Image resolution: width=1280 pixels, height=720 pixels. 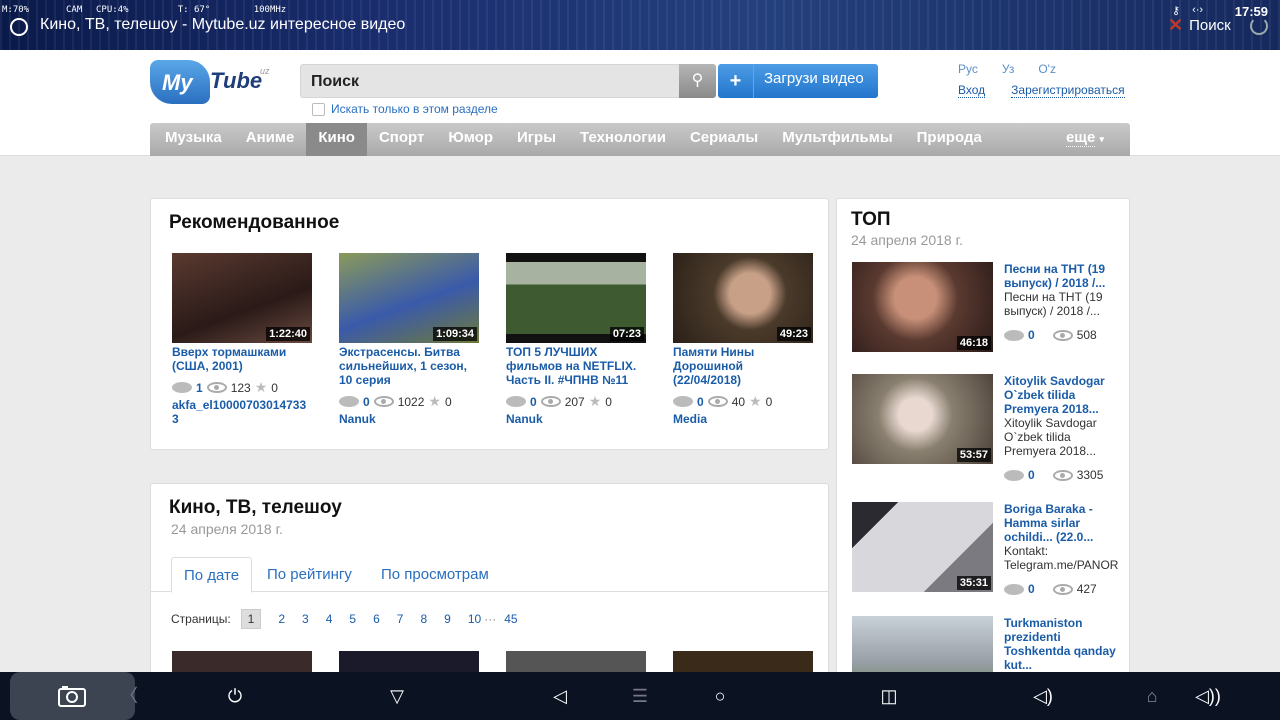 What do you see at coordinates (435, 575) in the screenshot?
I see `tab-by-views: По просмотрам` at bounding box center [435, 575].